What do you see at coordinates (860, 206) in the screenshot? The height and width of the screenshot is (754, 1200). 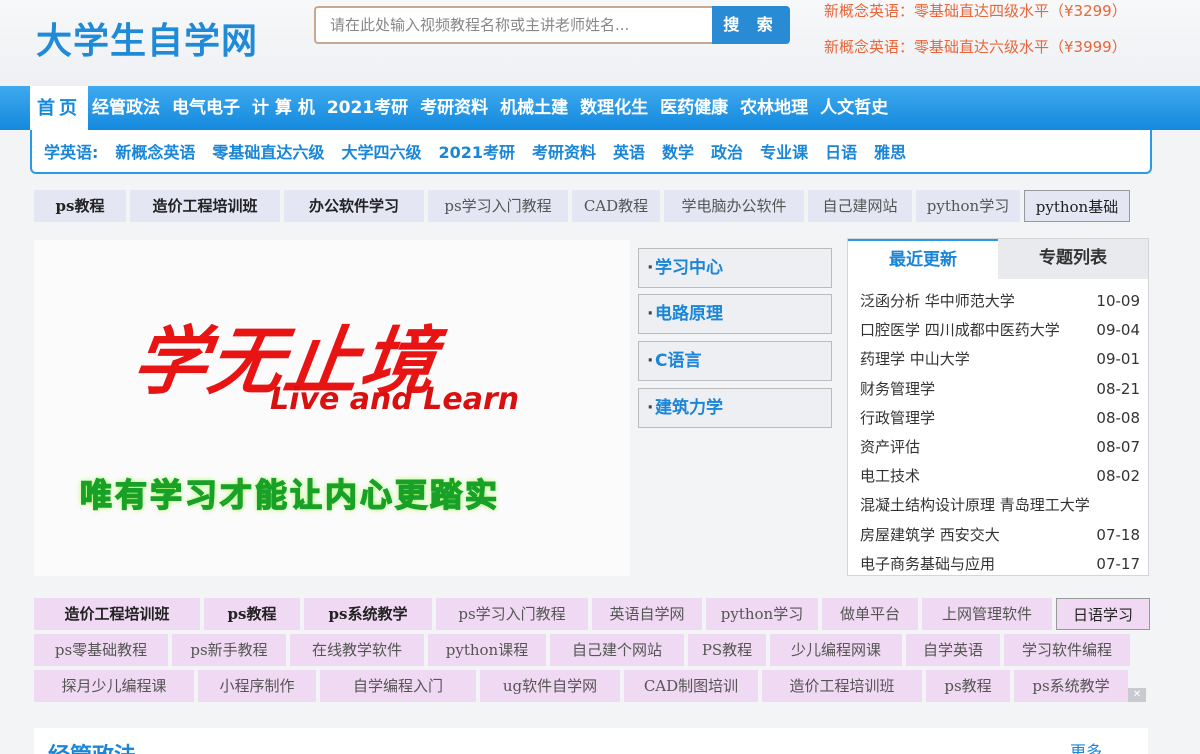 I see `tag-link: 自己建网站` at bounding box center [860, 206].